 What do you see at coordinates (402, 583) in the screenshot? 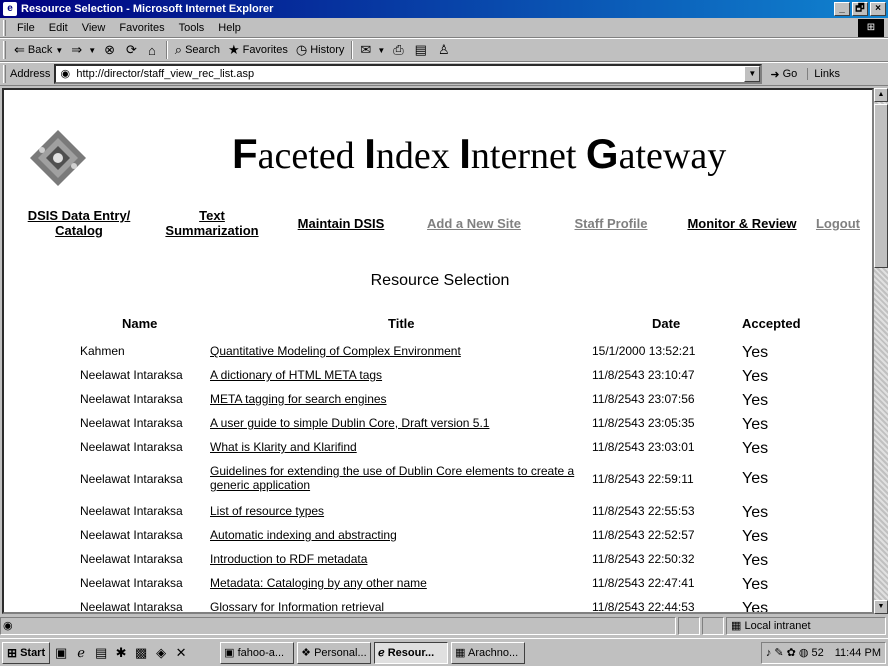
I see `row-title-link: Metadata: Cataloging by any other name` at bounding box center [402, 583].